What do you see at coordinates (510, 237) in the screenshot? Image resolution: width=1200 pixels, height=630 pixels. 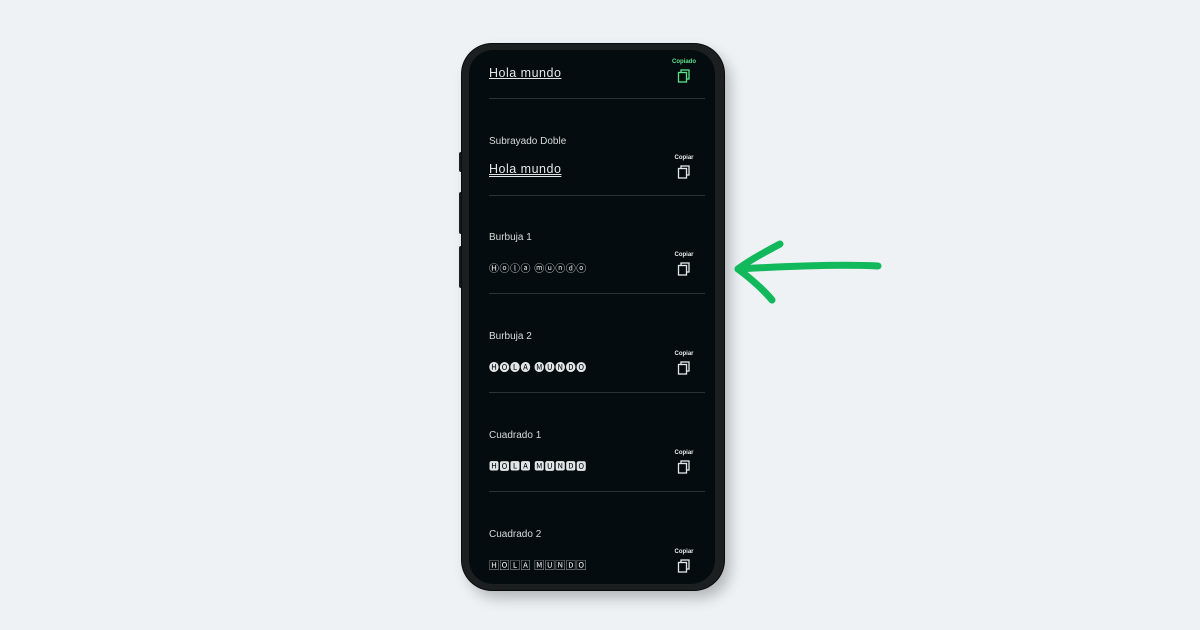 I see `item-title: Burbuja 1` at bounding box center [510, 237].